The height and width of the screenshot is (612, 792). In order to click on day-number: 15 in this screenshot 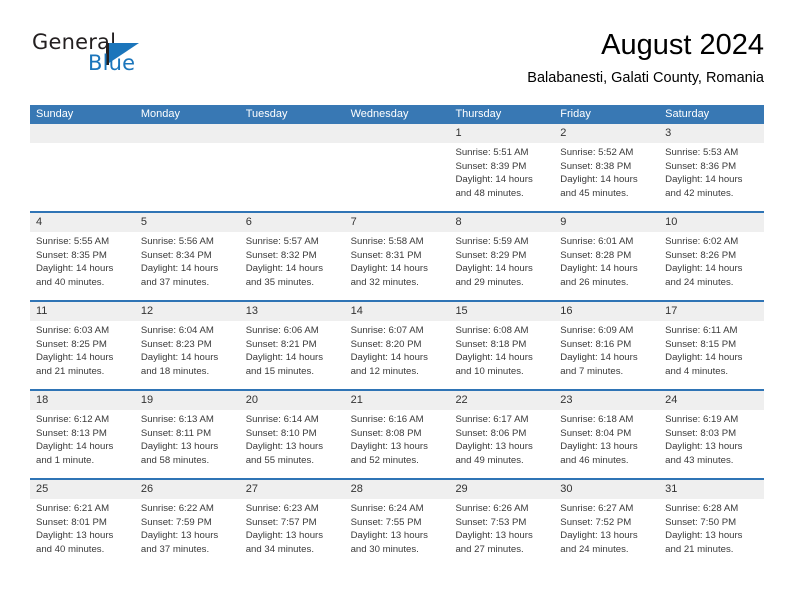, I will do `click(501, 311)`.